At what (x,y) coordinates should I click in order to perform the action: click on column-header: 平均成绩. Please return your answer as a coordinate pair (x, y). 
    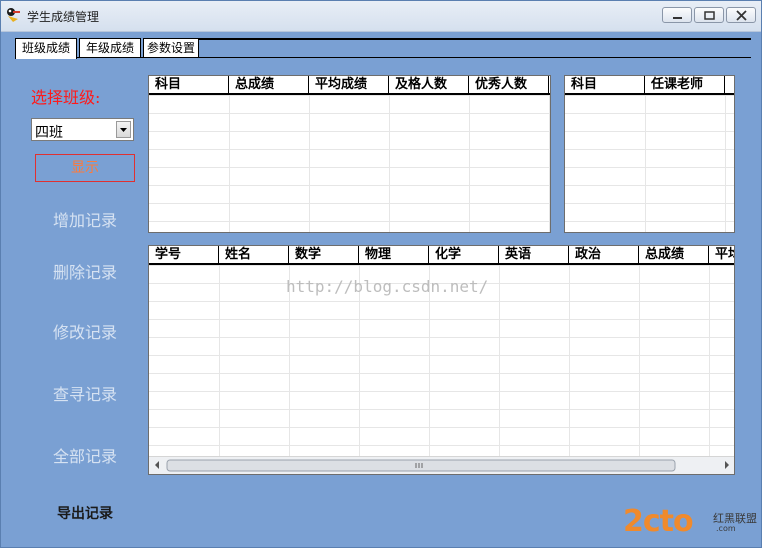
    Looking at the image, I should click on (349, 84).